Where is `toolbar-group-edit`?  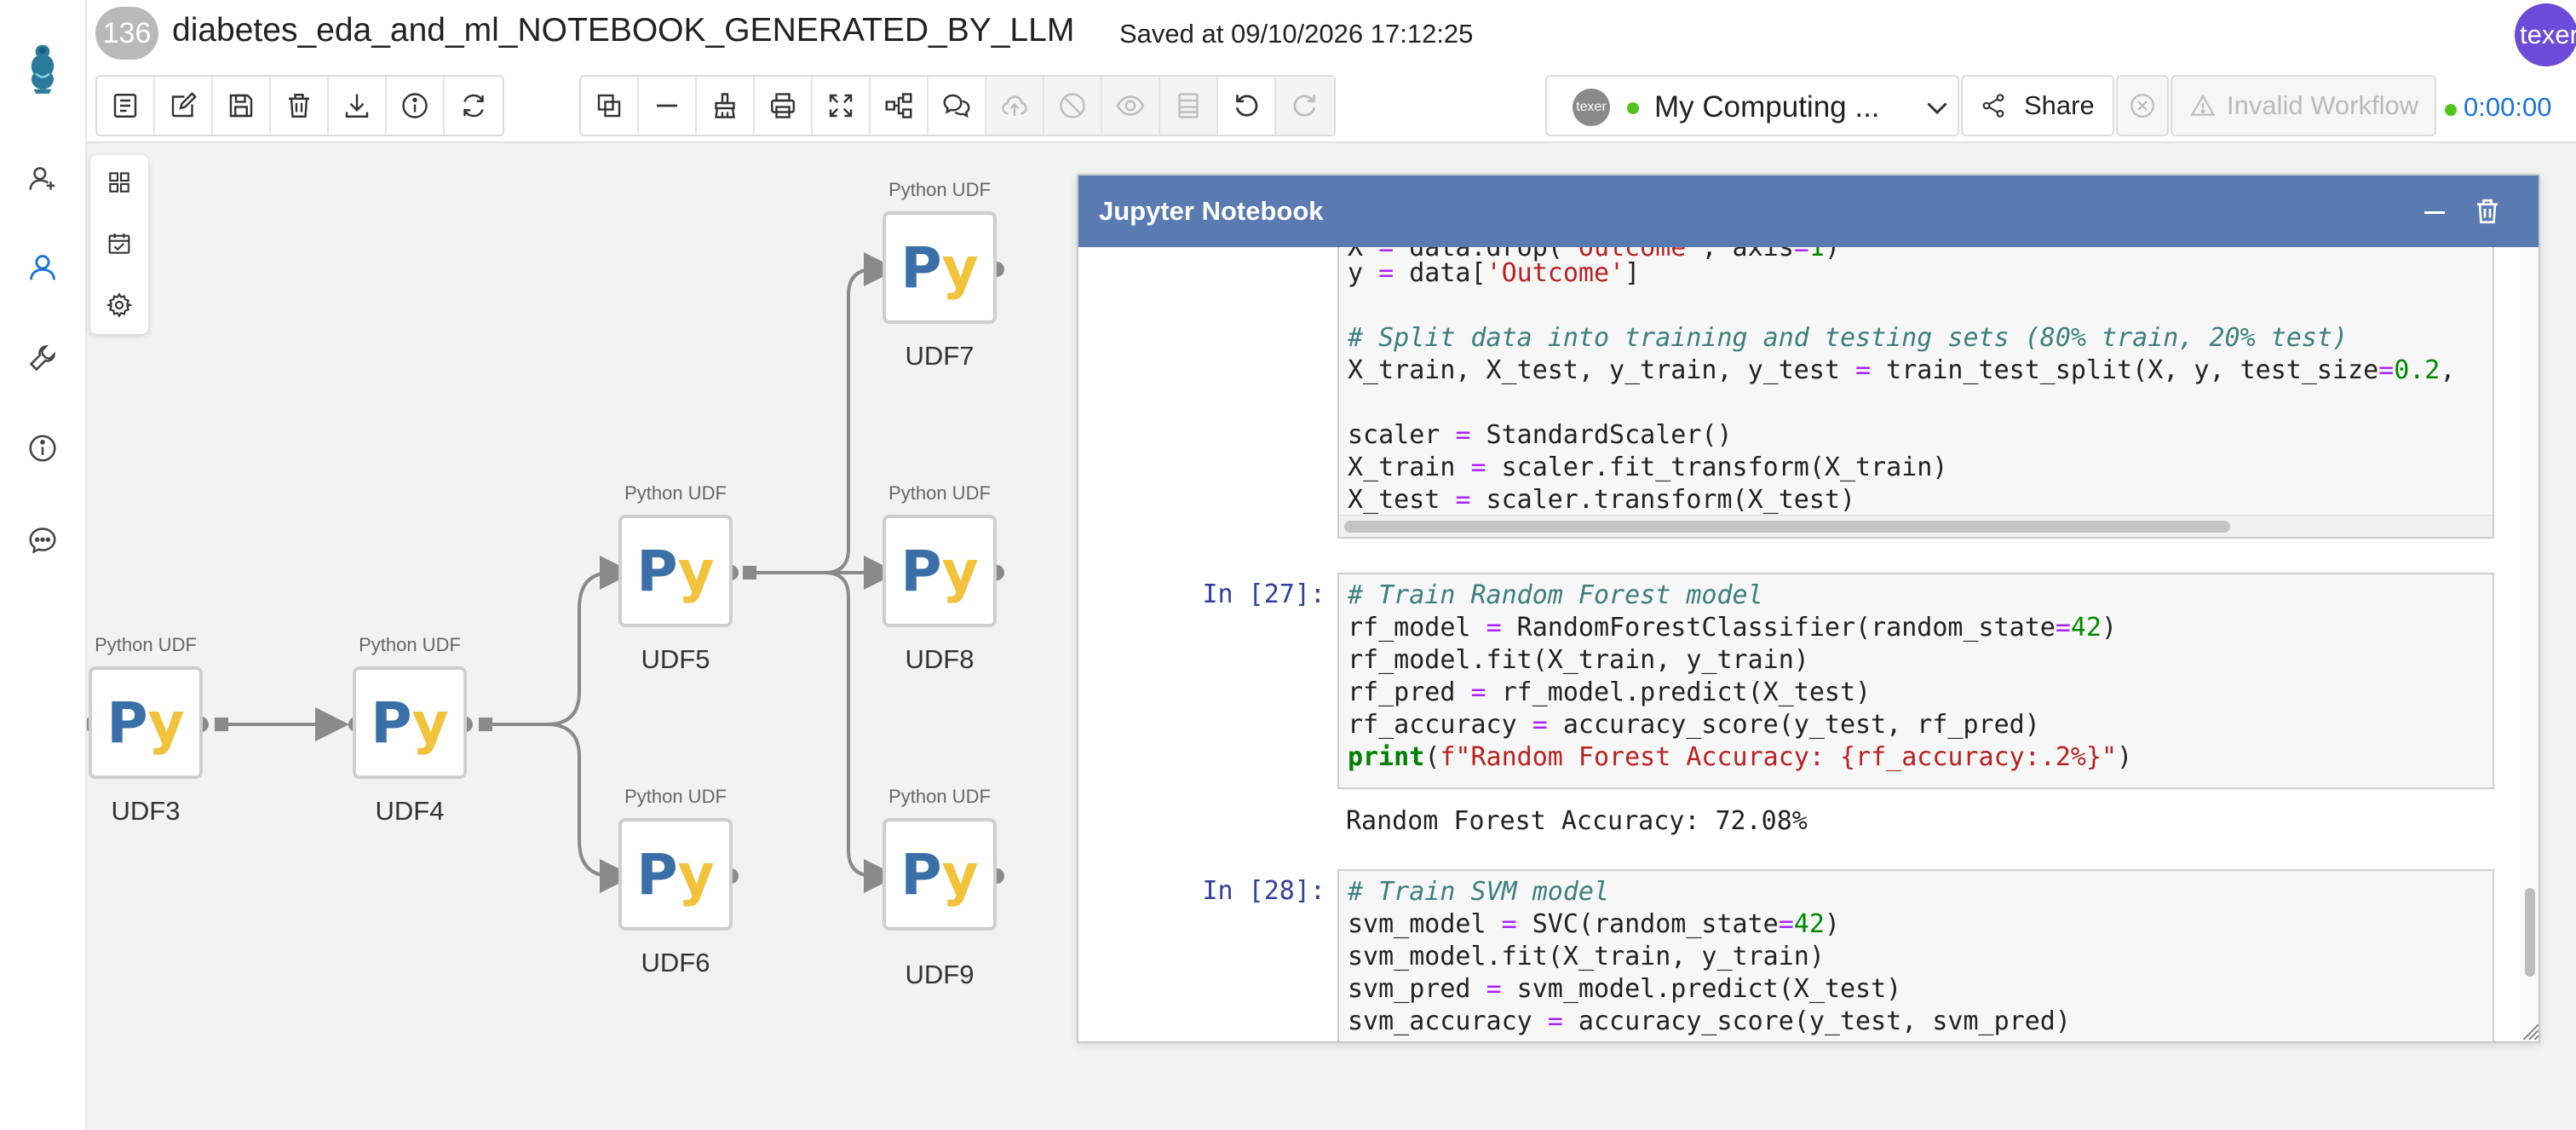 toolbar-group-edit is located at coordinates (958, 105).